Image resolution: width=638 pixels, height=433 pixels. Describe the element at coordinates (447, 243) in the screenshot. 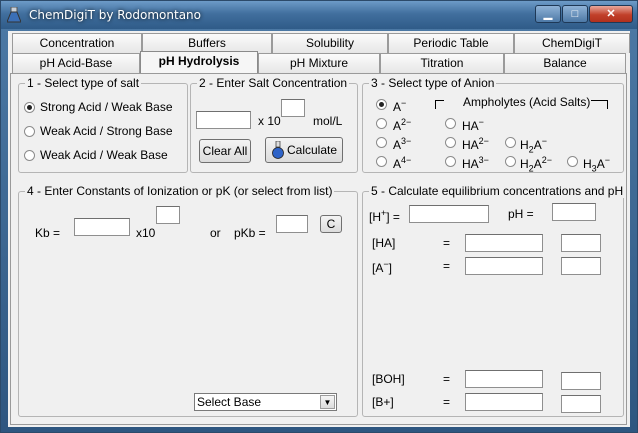

I see `ha-equals: =` at that location.